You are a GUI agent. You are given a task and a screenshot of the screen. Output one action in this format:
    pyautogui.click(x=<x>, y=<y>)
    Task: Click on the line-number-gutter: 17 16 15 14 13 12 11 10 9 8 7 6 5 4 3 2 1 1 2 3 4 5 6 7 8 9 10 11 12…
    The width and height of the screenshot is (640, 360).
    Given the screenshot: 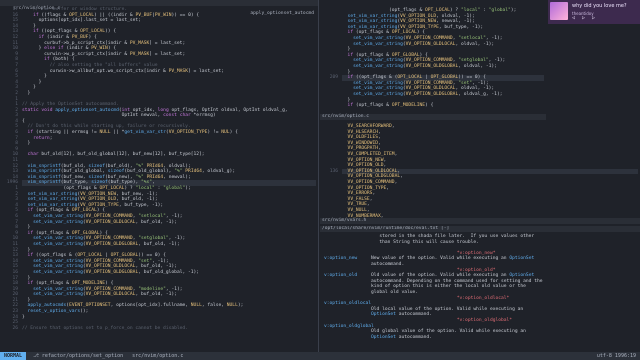 What is the action you would take?
    pyautogui.click(x=9, y=169)
    